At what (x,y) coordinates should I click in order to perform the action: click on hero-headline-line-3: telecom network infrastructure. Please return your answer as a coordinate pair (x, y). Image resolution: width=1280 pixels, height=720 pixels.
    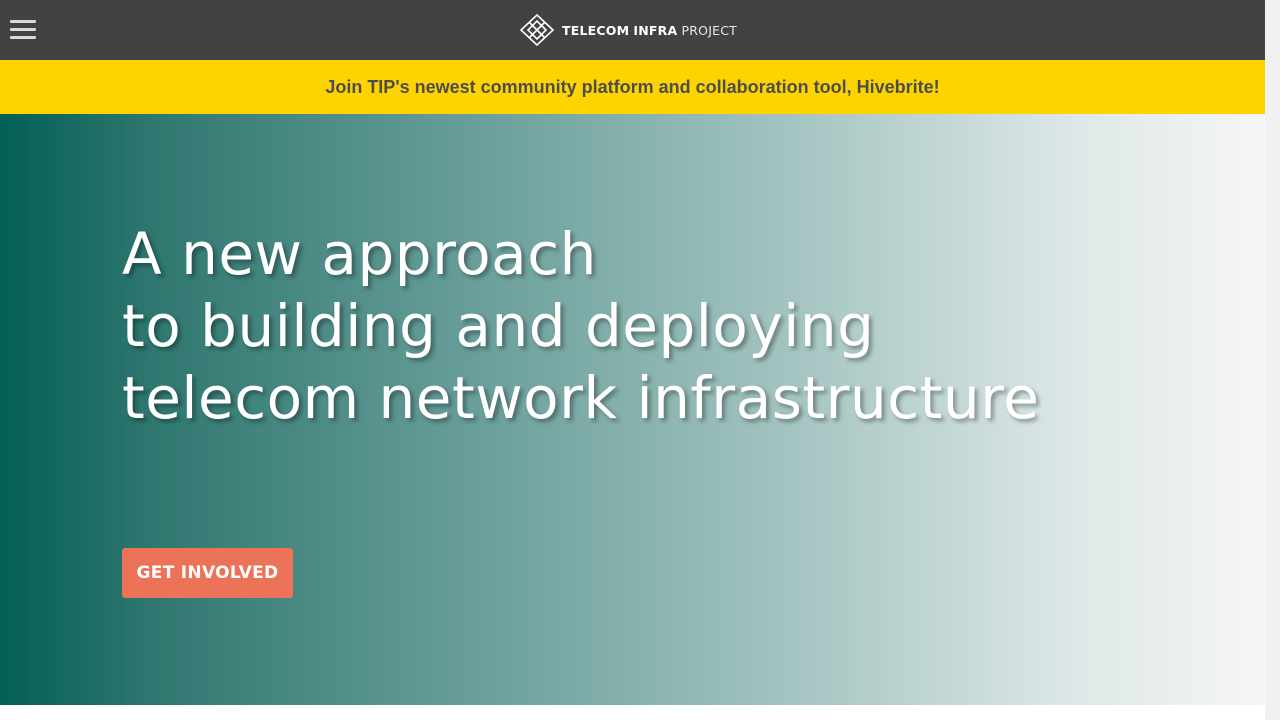
    Looking at the image, I should click on (581, 398).